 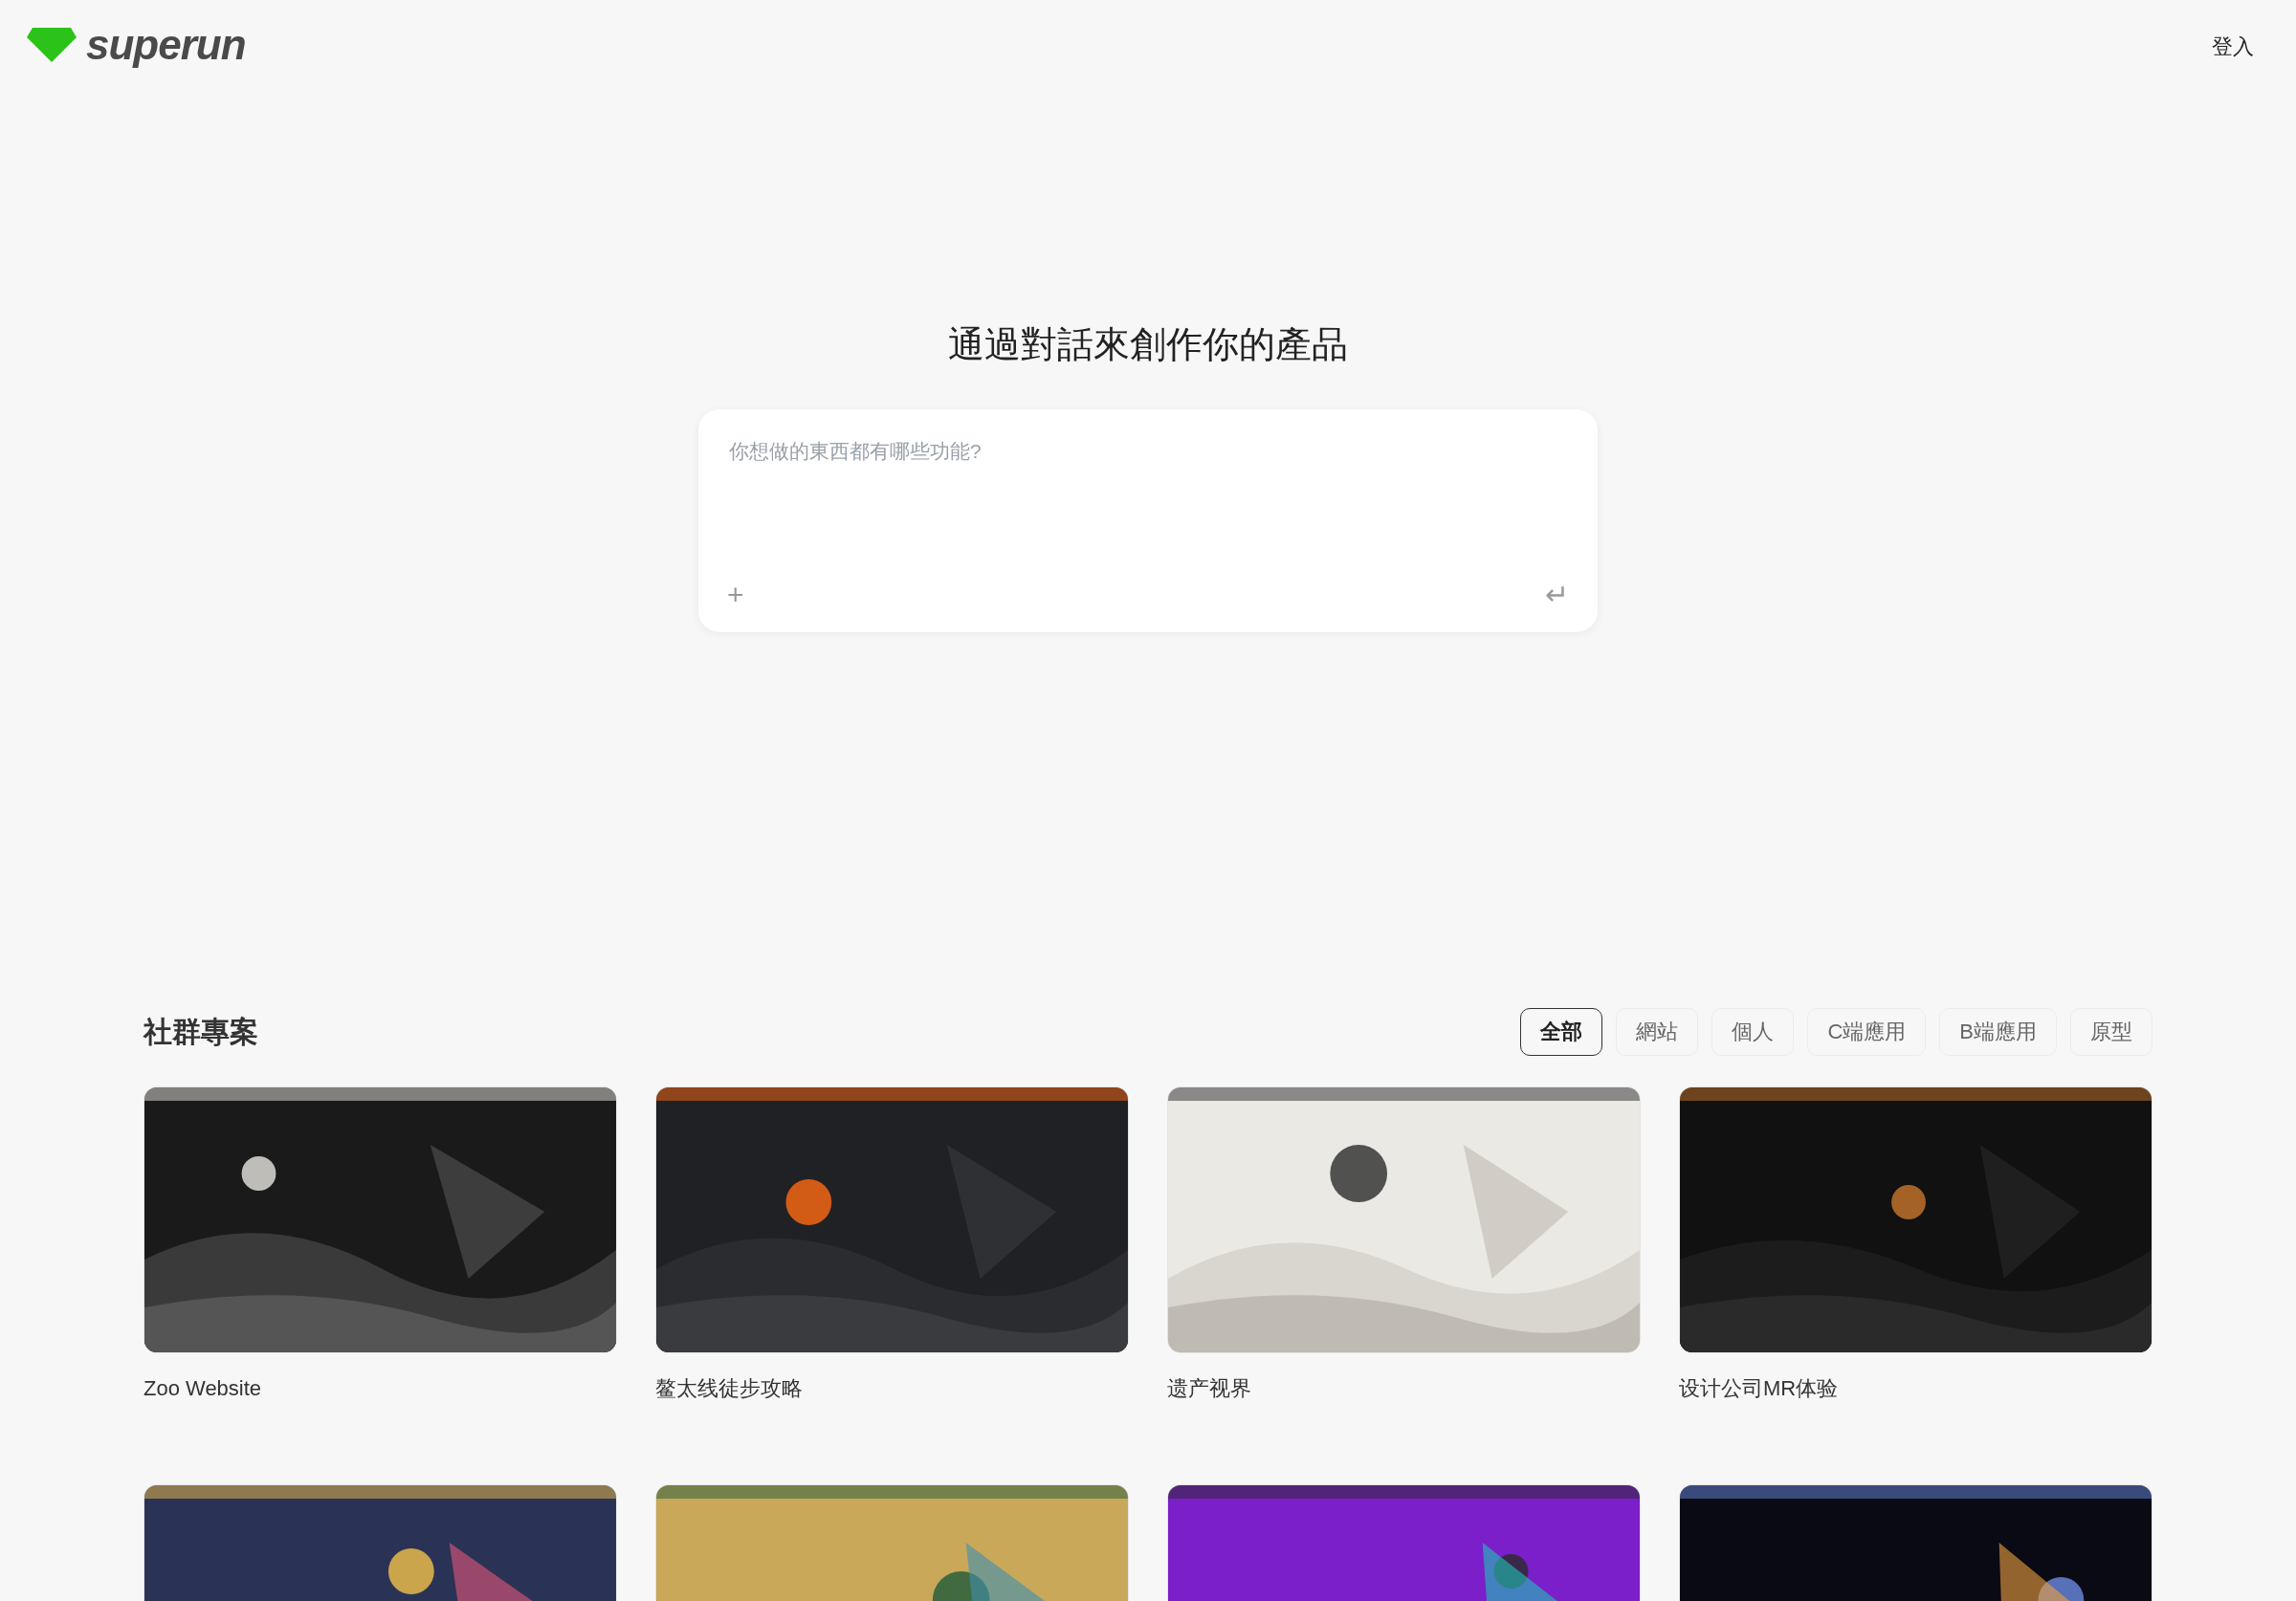 I want to click on hero-title: 通過對話來創作你的產品, so click(x=1148, y=345).